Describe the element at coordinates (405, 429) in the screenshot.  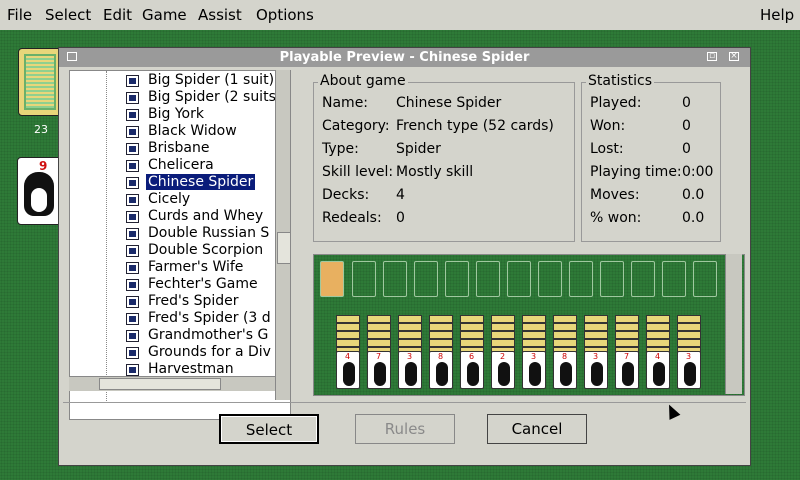
I see `rules-button: Rules` at that location.